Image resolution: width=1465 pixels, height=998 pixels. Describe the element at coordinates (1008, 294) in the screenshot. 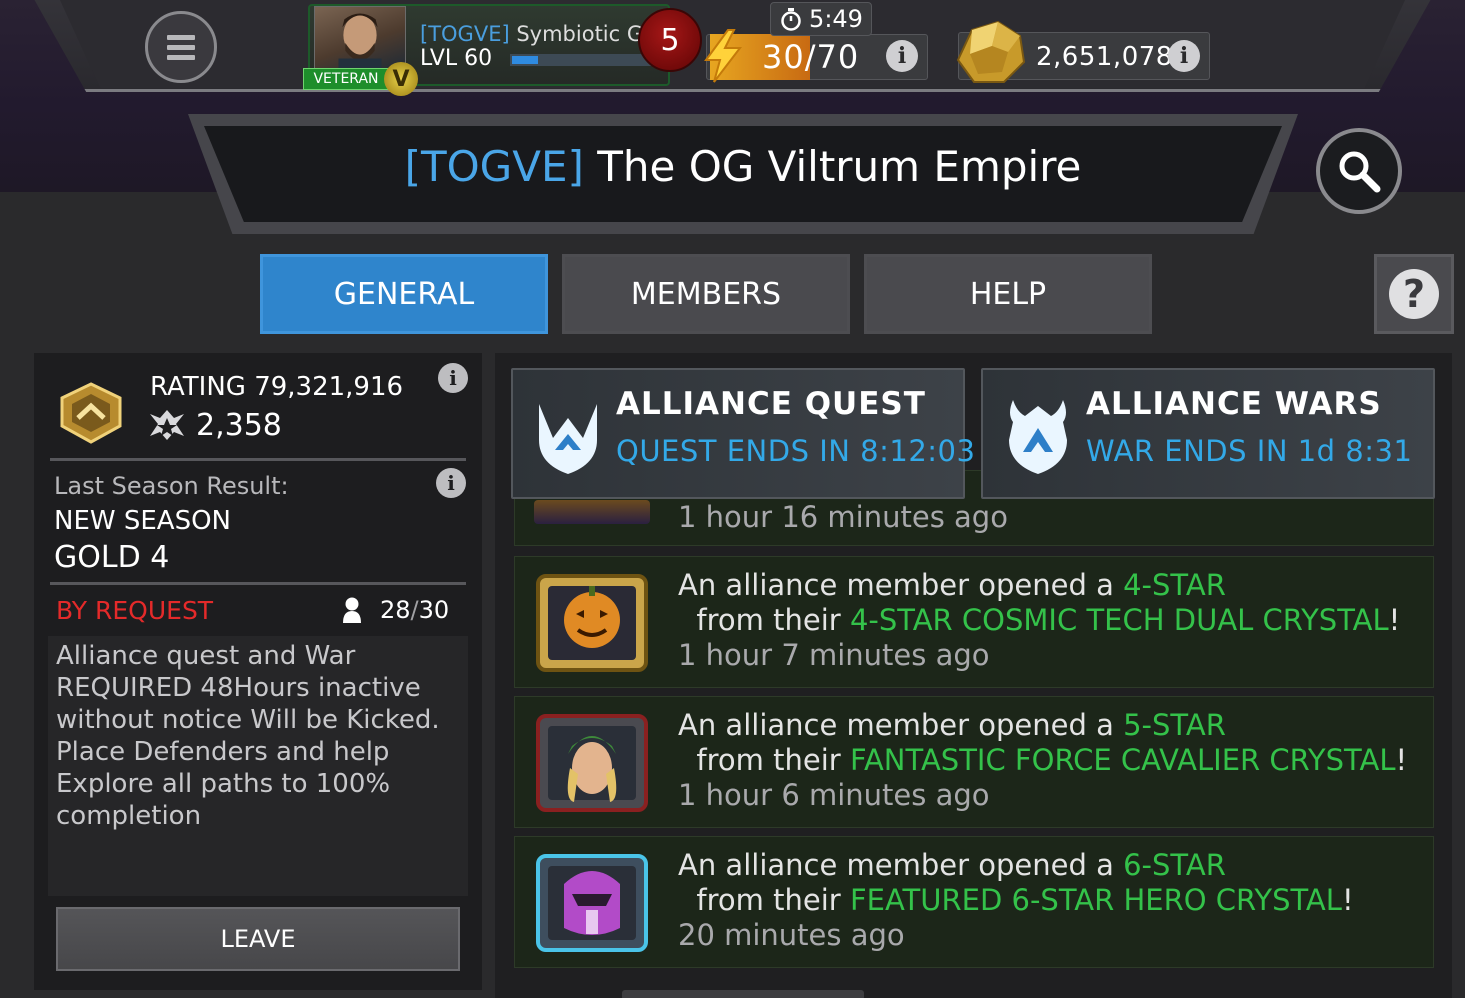

I see `tab-help: HELP` at that location.